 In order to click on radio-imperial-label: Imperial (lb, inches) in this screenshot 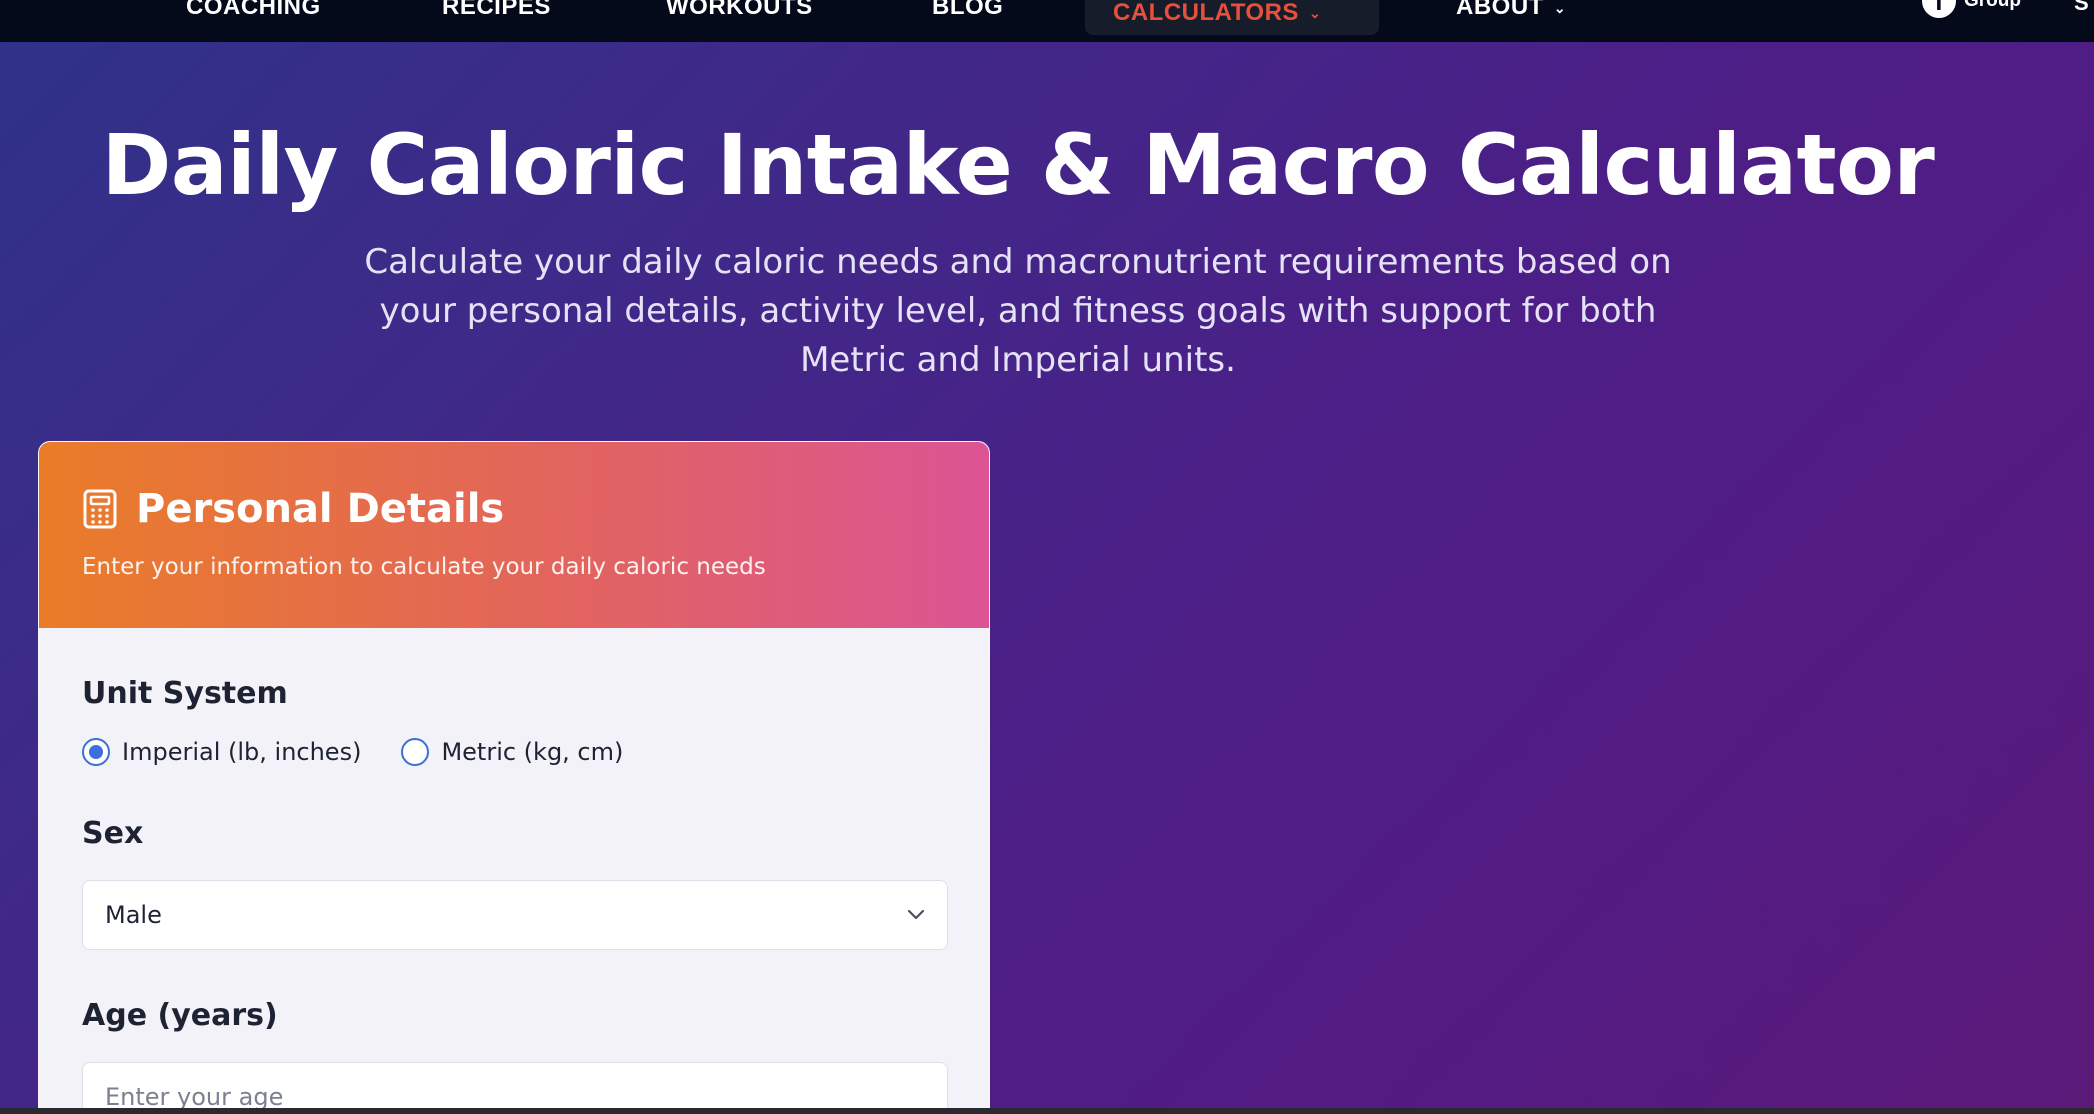, I will do `click(242, 752)`.